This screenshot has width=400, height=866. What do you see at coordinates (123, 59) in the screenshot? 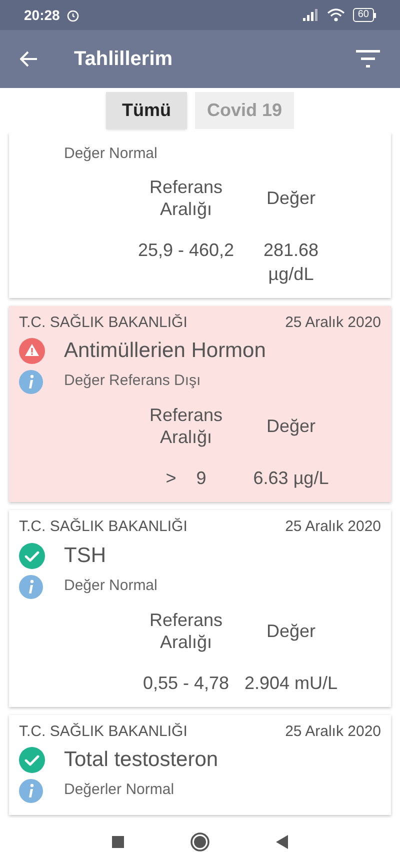
I see `screen-title: Tahlillerim` at bounding box center [123, 59].